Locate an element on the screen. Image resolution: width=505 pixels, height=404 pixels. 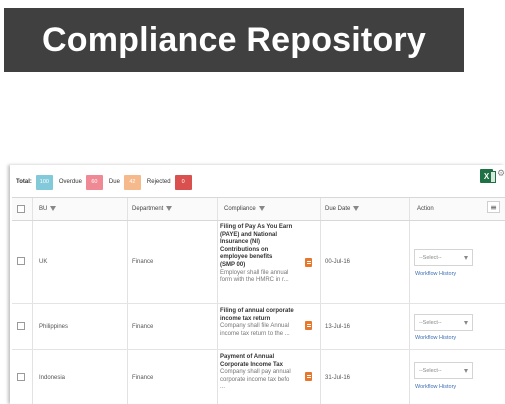
compliance-title-line: Payment of Annual is located at coordinates (247, 357).